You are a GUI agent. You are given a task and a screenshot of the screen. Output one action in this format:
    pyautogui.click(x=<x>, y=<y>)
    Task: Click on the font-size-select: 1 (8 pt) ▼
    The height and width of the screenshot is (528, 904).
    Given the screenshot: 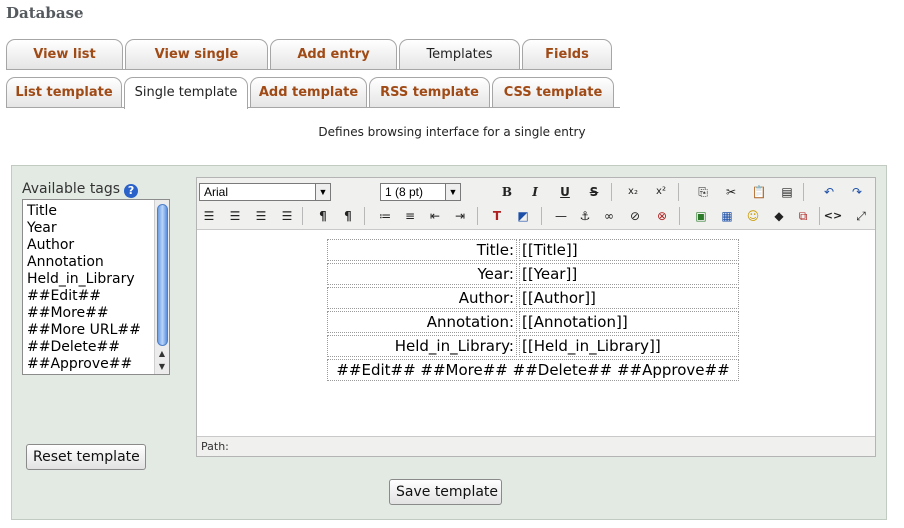 What is the action you would take?
    pyautogui.click(x=420, y=192)
    